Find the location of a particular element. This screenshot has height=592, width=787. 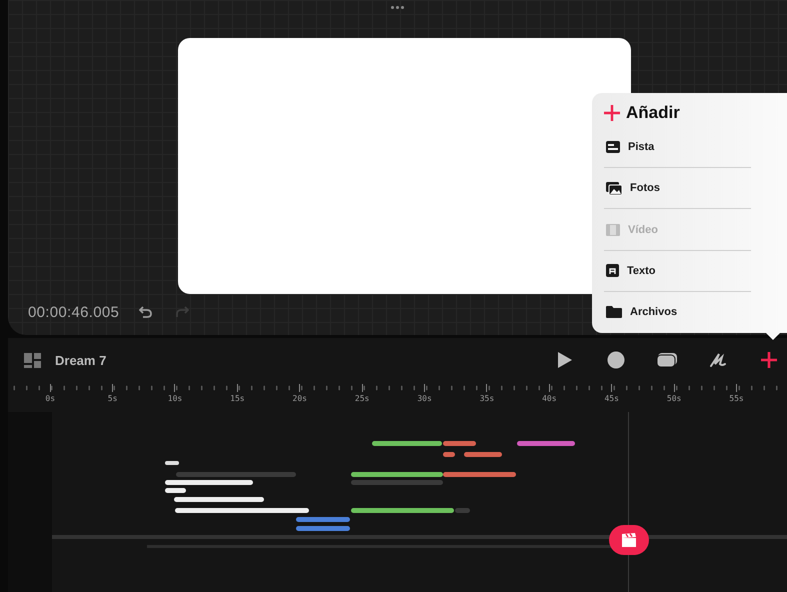

add-clip-button is located at coordinates (629, 540).